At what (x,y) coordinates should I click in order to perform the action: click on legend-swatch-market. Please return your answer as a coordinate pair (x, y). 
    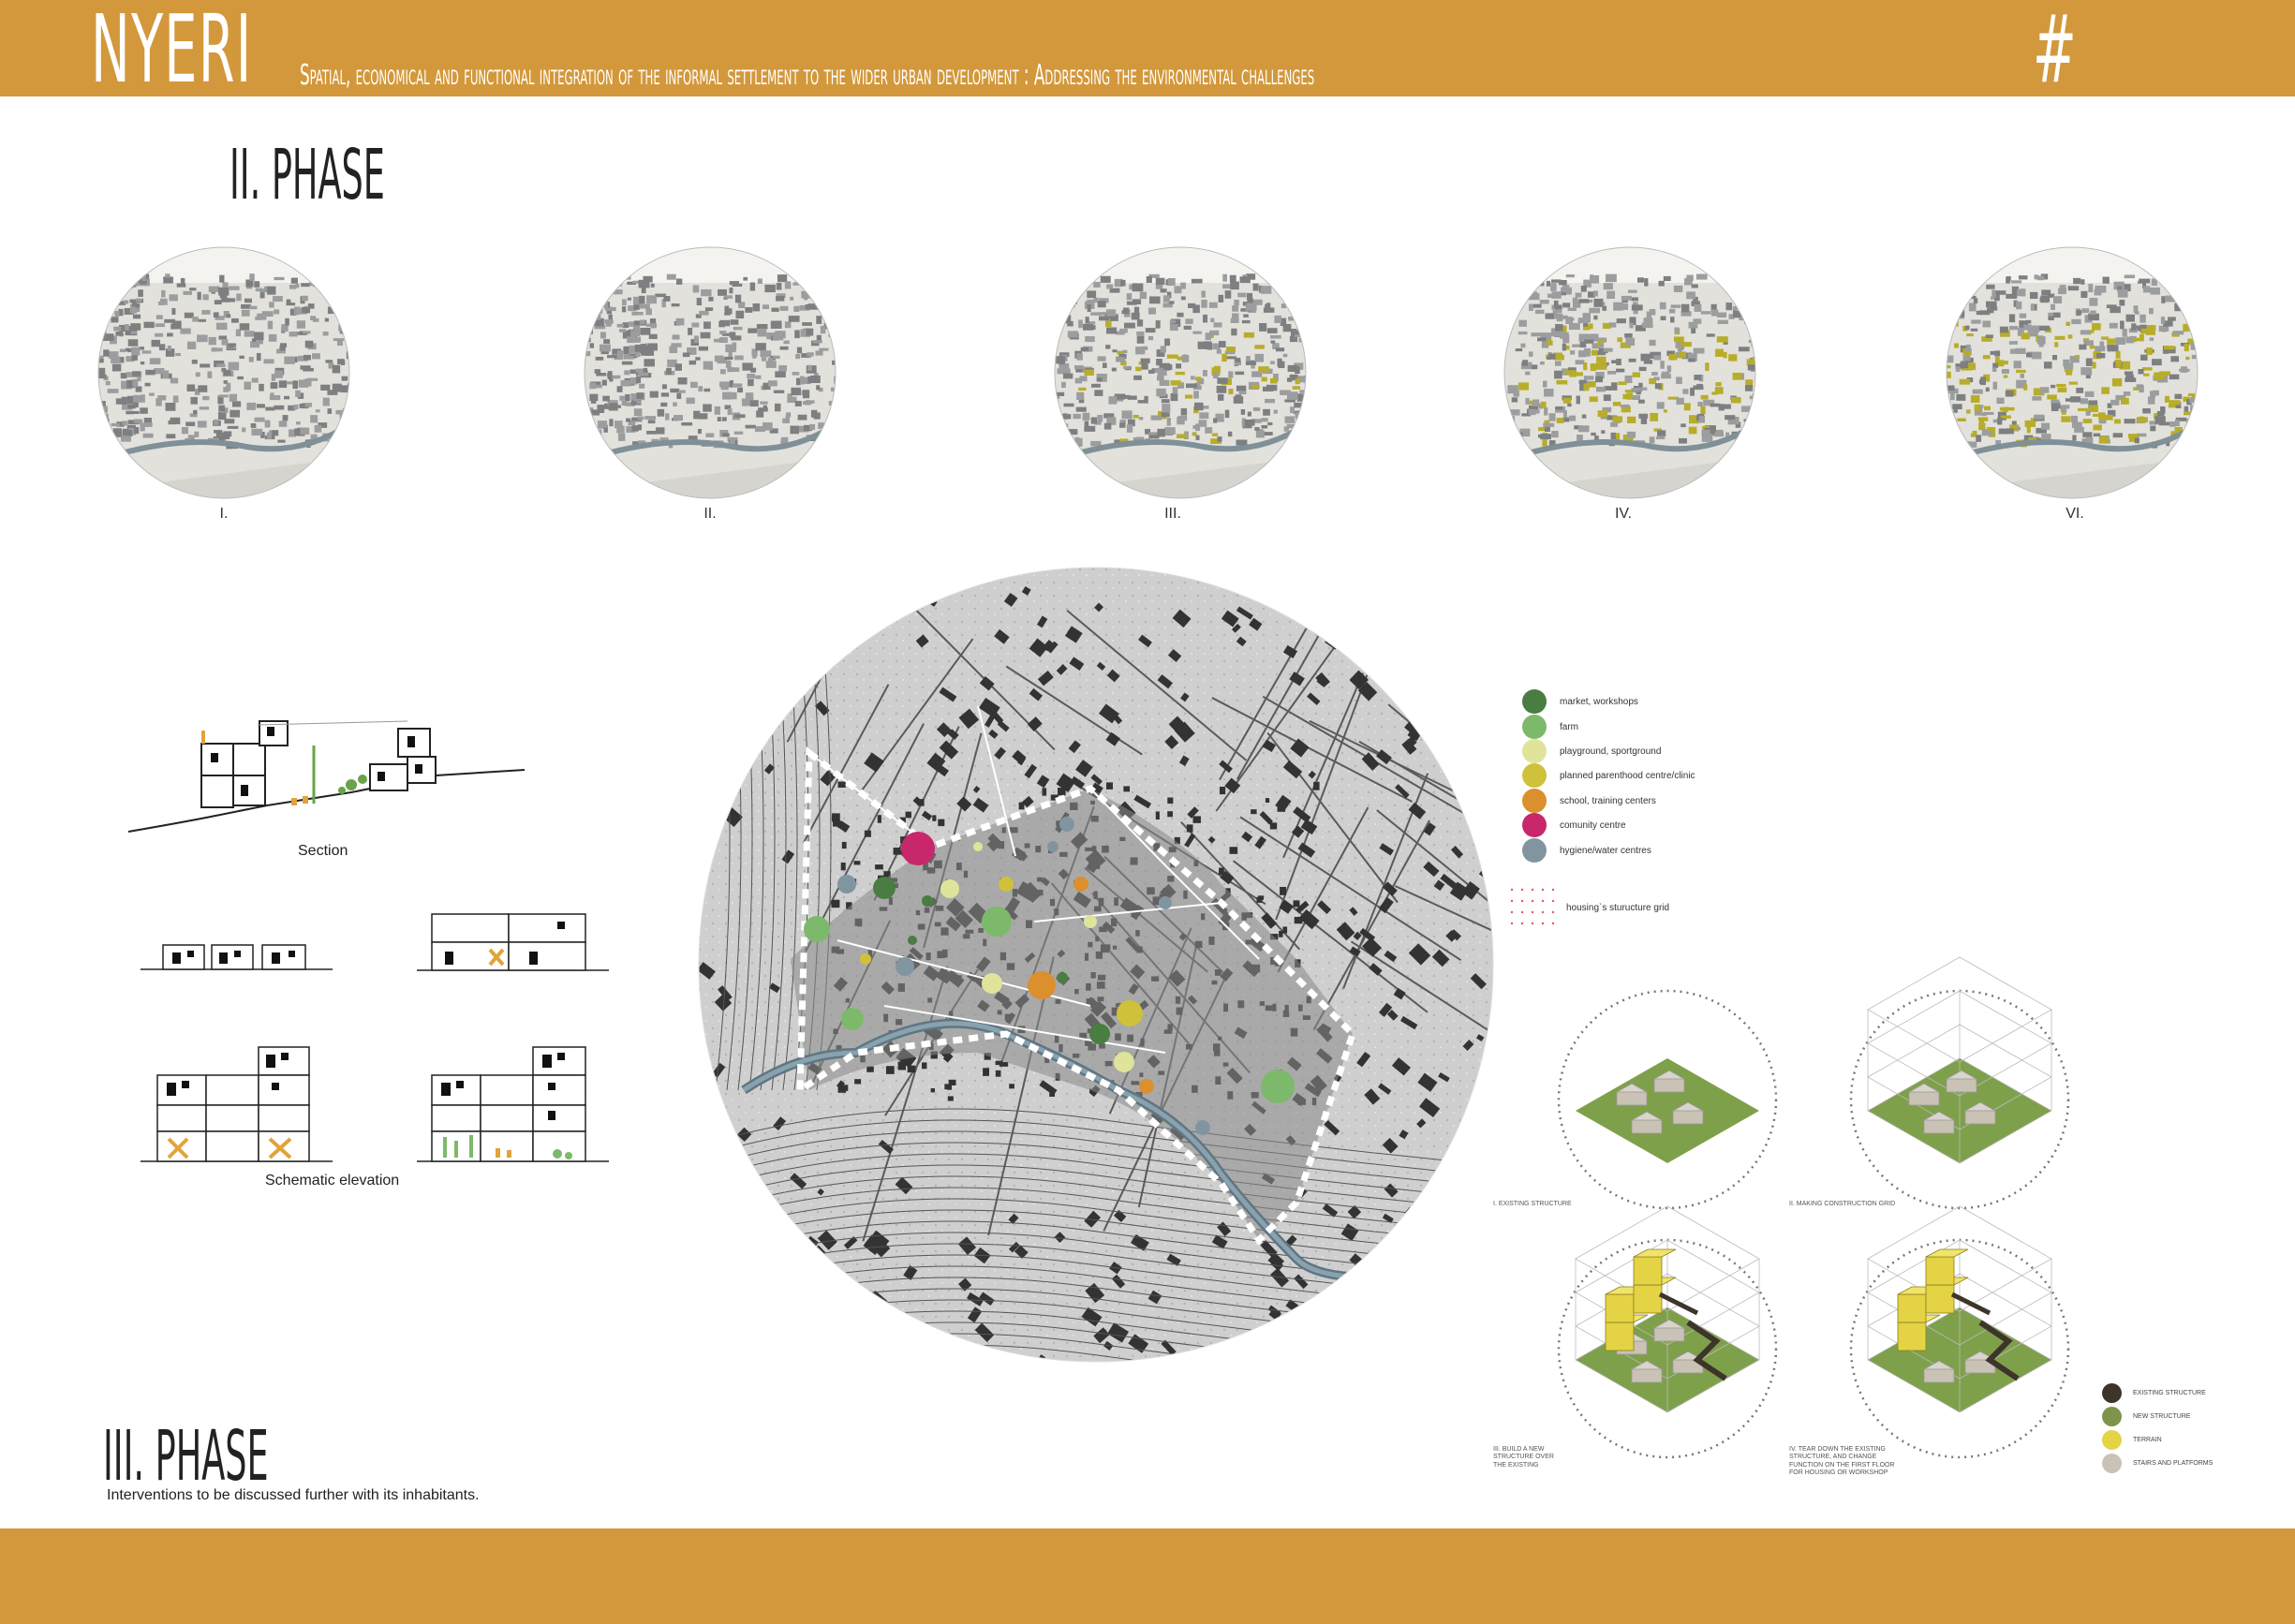
    Looking at the image, I should click on (1534, 701).